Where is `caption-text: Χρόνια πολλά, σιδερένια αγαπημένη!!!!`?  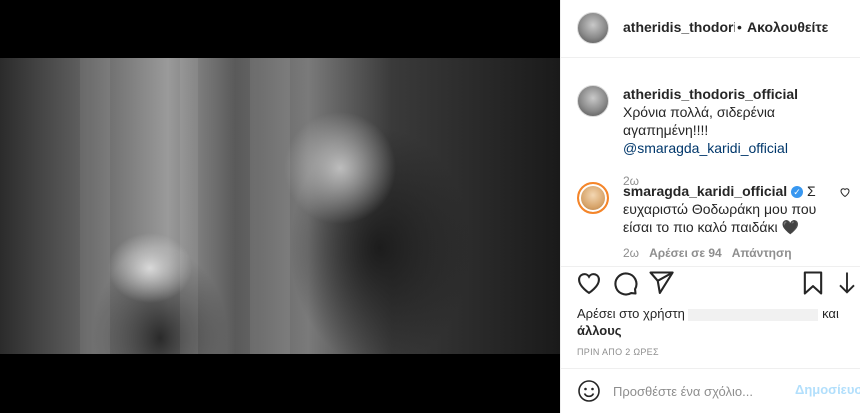 caption-text: Χρόνια πολλά, σιδερένια αγαπημένη!!!! is located at coordinates (699, 121).